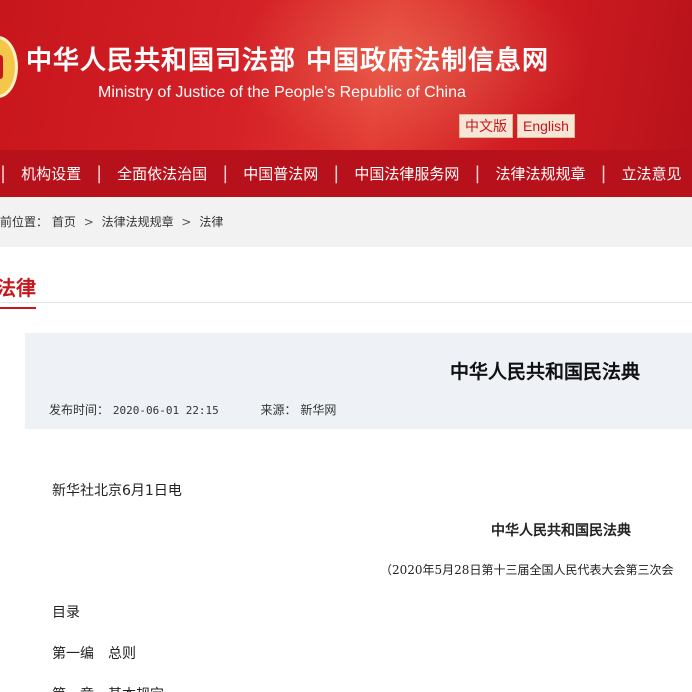  I want to click on part-one-heading: 第一编 总则, so click(94, 654).